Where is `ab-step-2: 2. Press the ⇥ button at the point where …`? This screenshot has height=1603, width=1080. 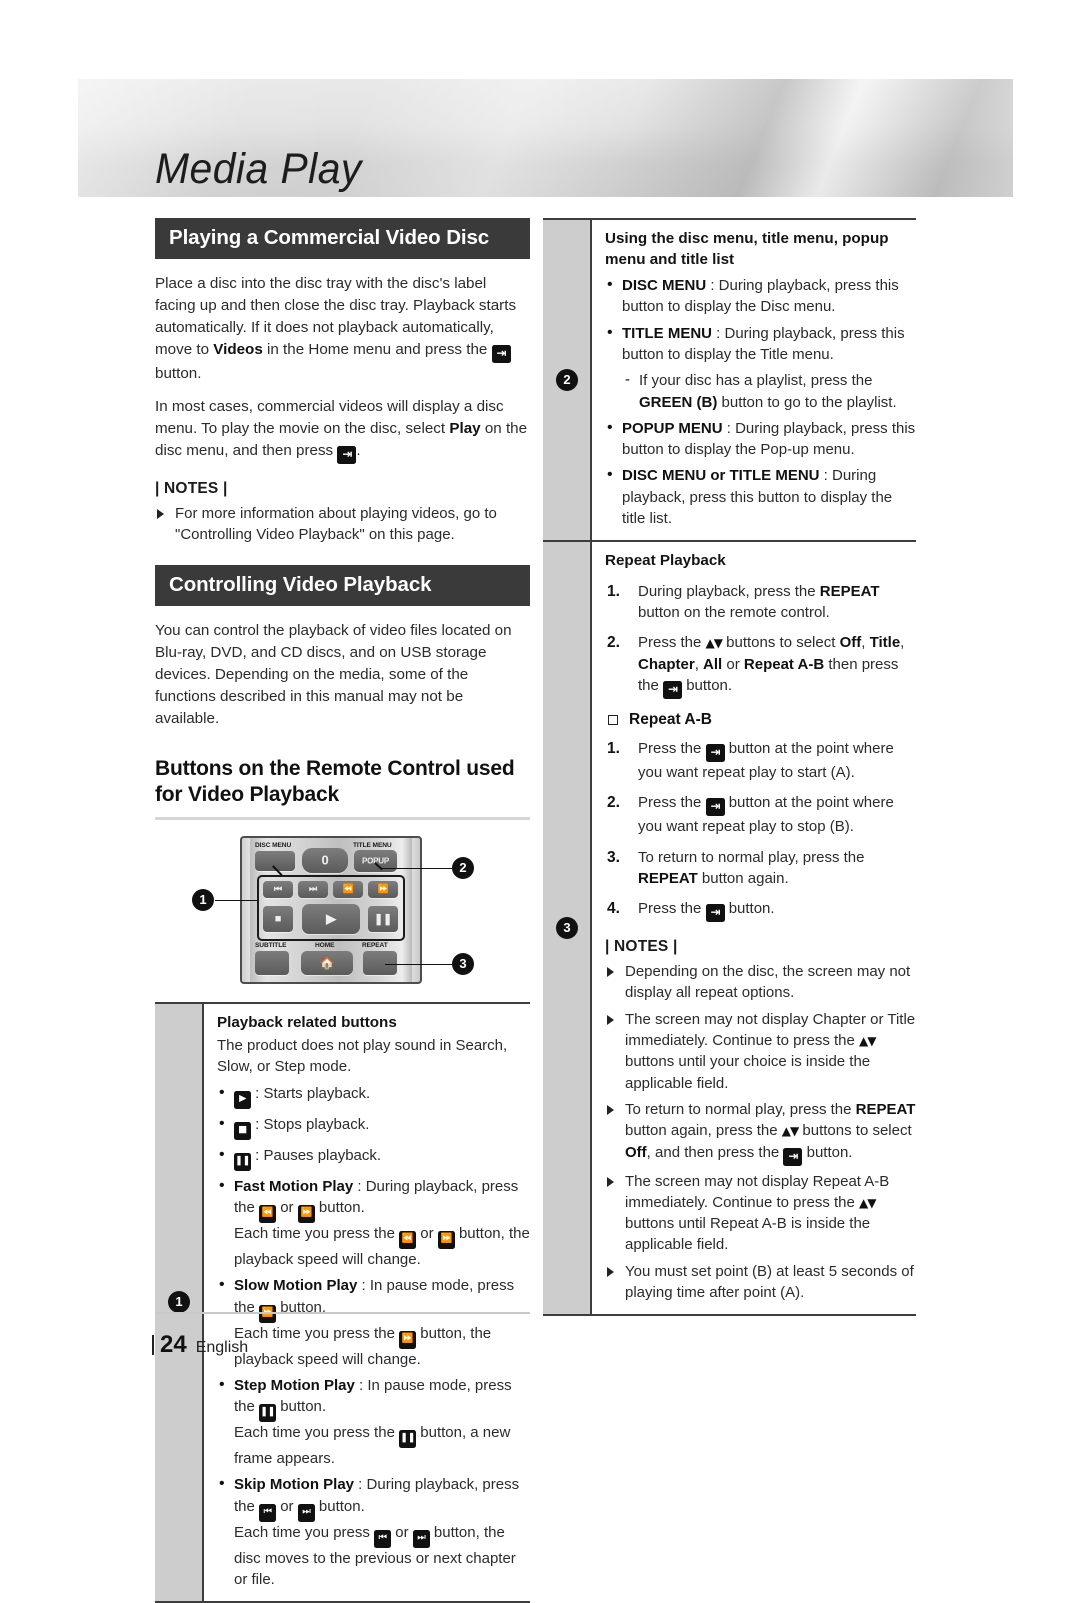 ab-step-2: 2. Press the ⇥ button at the point where … is located at coordinates (760, 814).